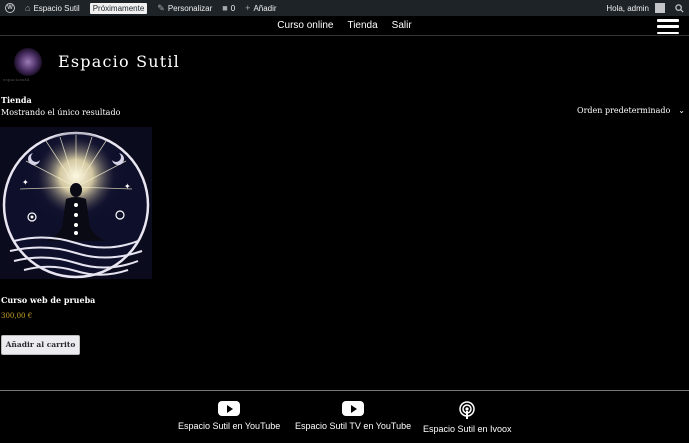 Image resolution: width=689 pixels, height=443 pixels. Describe the element at coordinates (17, 316) in the screenshot. I see `product-price: 300,00 €` at that location.